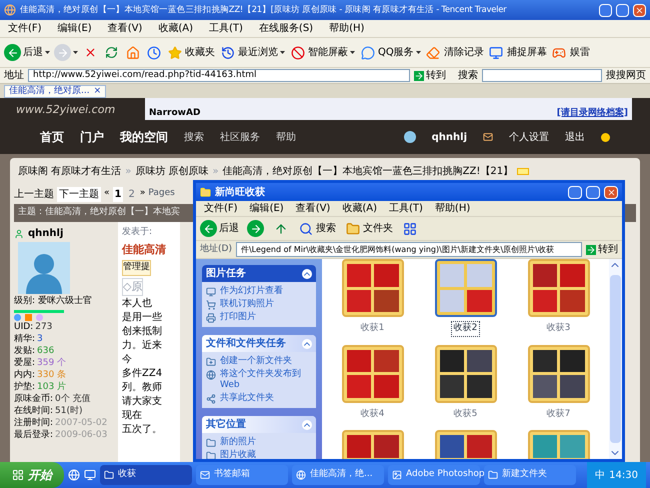 The height and width of the screenshot is (488, 650). Describe the element at coordinates (390, 52) in the screenshot. I see `toolbar-button: QQ服务` at that location.